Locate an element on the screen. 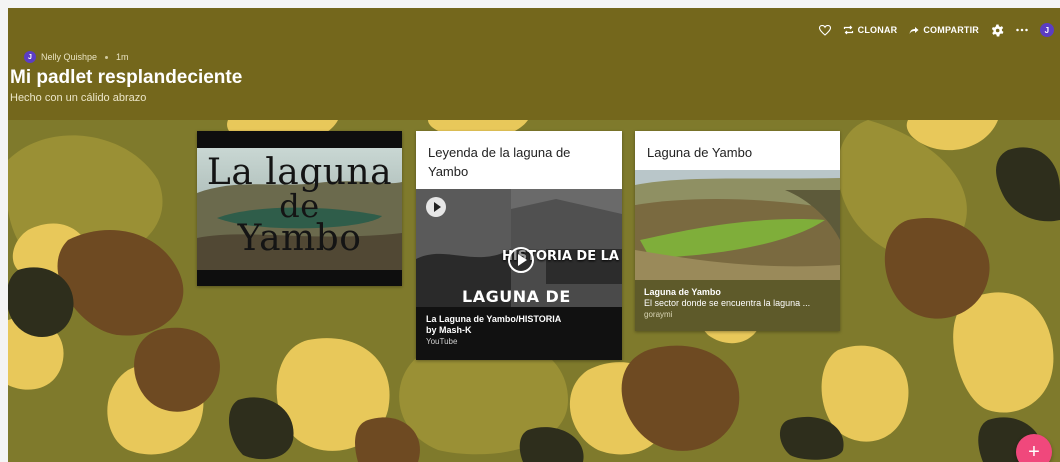  share-label: COMPARTIR is located at coordinates (951, 30).